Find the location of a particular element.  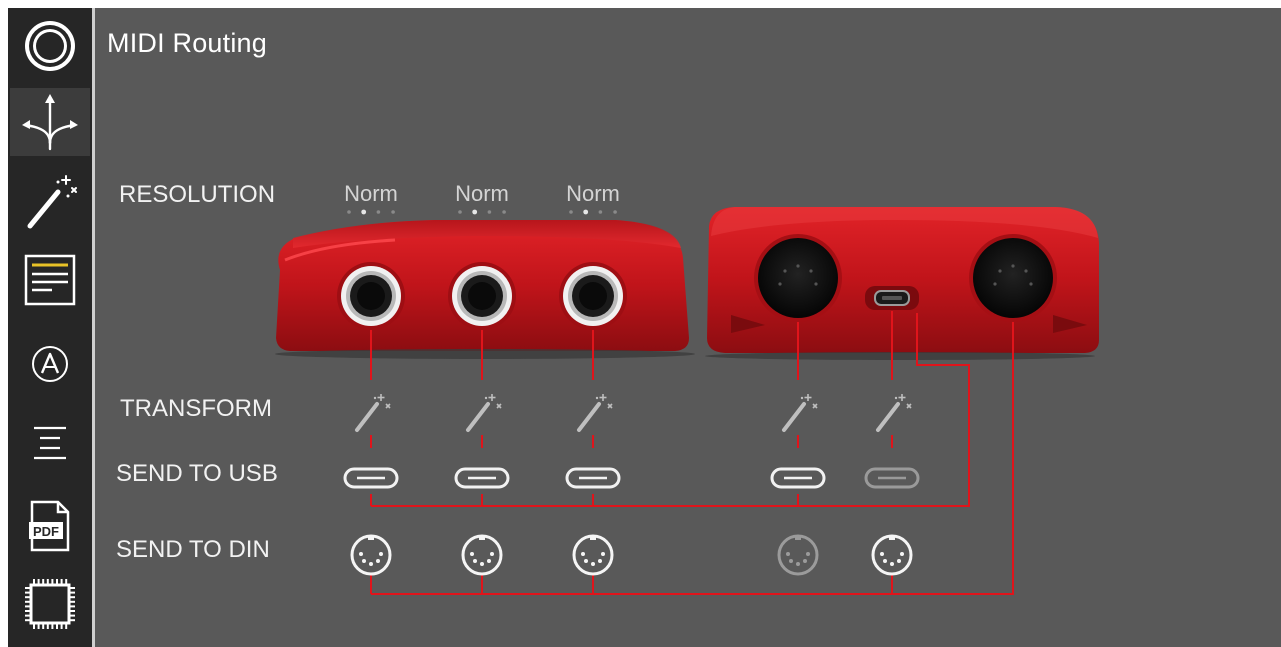

chip-icon is located at coordinates (50, 604).